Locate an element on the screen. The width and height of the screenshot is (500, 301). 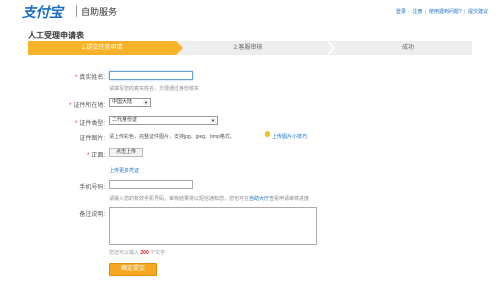
upload-front-button: 点击上传 is located at coordinates (126, 152).